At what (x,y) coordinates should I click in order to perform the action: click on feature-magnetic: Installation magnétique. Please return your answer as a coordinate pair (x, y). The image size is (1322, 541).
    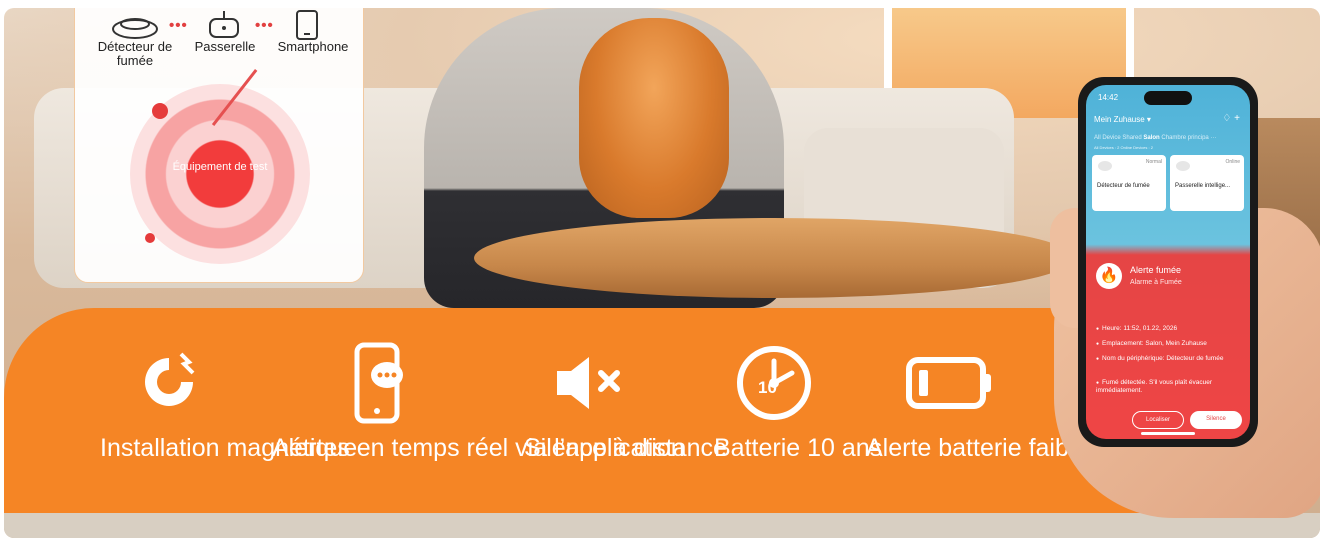
    Looking at the image, I should click on (229, 400).